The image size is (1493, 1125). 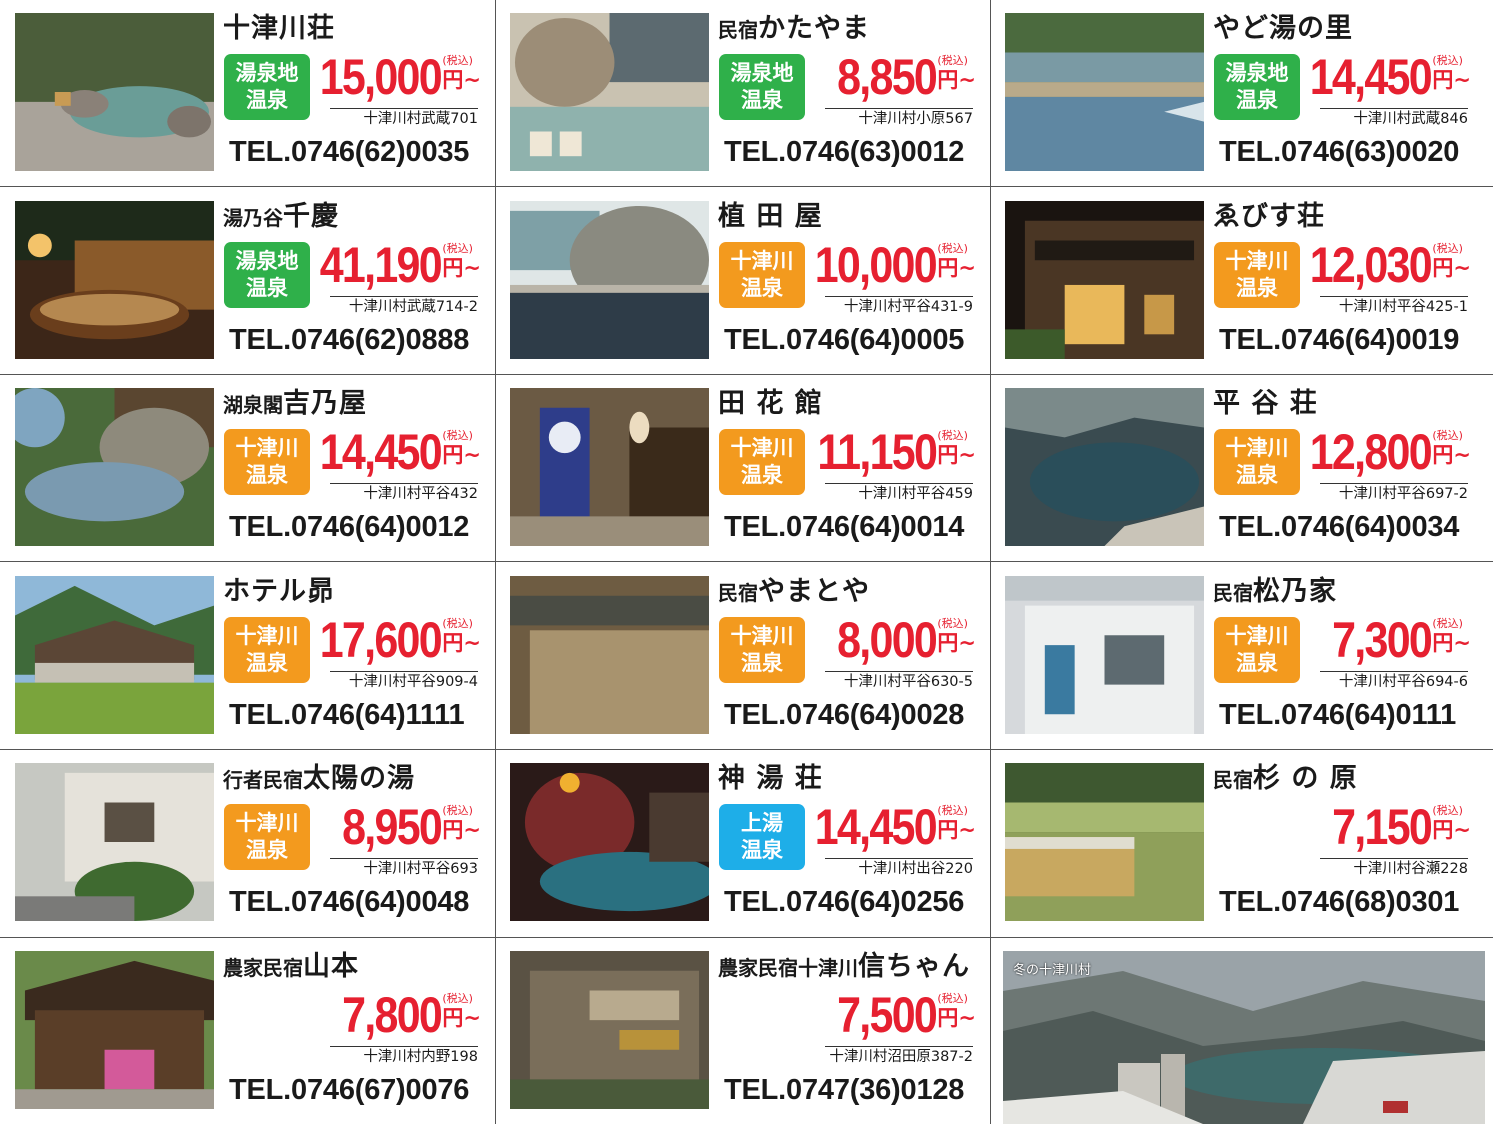 I want to click on phone-number: TEL.0746(63)0012, so click(x=844, y=152).